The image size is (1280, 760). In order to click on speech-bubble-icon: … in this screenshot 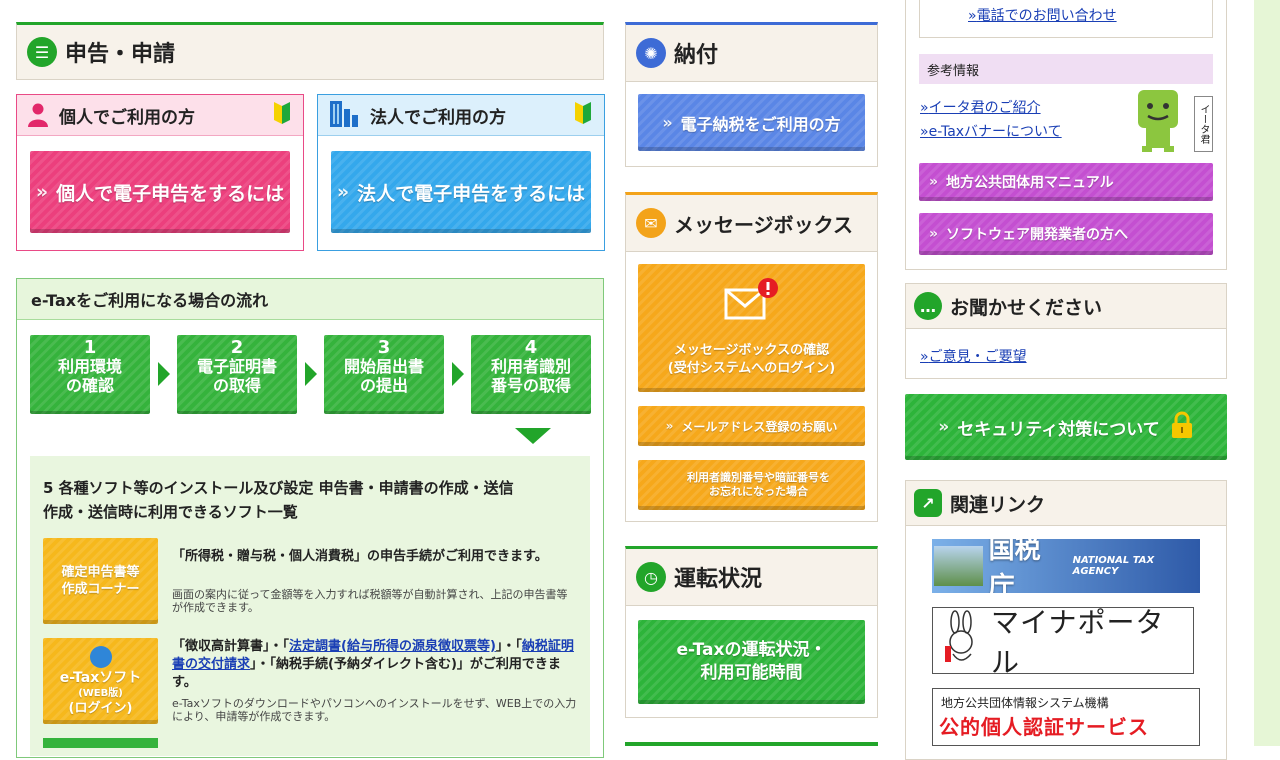, I will do `click(928, 306)`.